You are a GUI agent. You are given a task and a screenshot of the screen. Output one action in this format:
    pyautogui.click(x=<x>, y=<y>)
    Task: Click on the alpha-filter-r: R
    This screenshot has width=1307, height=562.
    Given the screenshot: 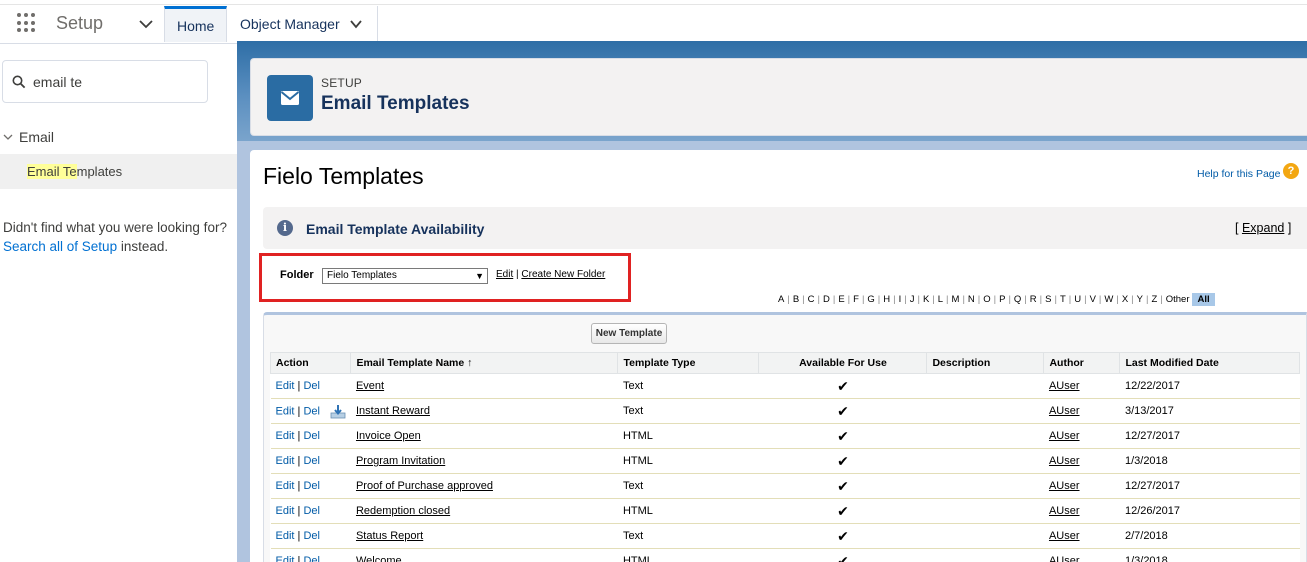 What is the action you would take?
    pyautogui.click(x=1033, y=299)
    